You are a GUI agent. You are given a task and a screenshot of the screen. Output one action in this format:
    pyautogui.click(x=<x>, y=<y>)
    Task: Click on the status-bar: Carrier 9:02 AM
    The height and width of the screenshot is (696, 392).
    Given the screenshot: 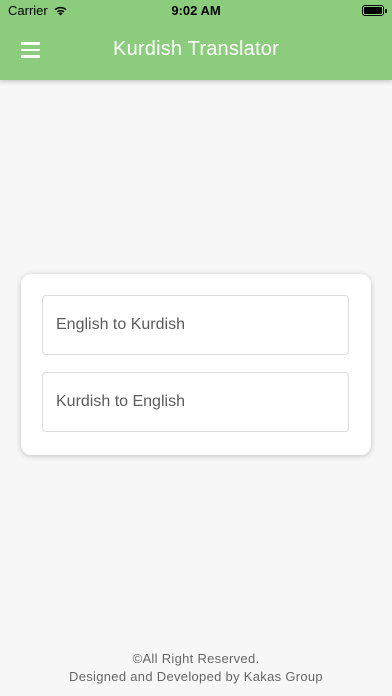 What is the action you would take?
    pyautogui.click(x=196, y=11)
    